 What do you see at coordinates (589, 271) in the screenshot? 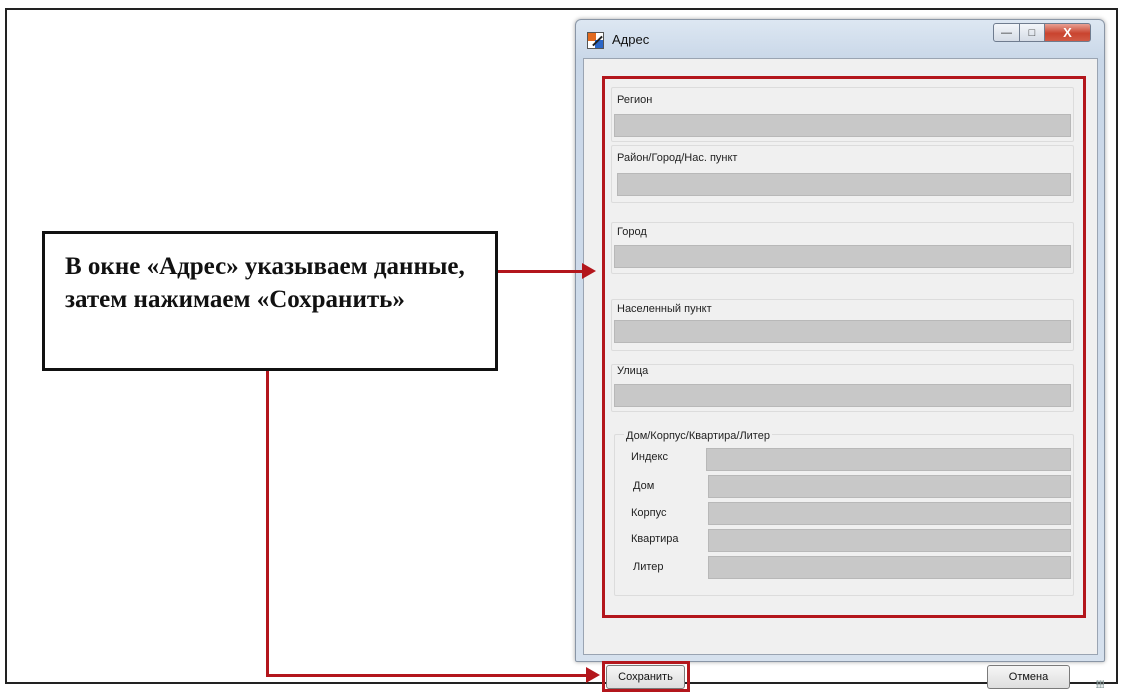
I see `arrow-to-form-head` at bounding box center [589, 271].